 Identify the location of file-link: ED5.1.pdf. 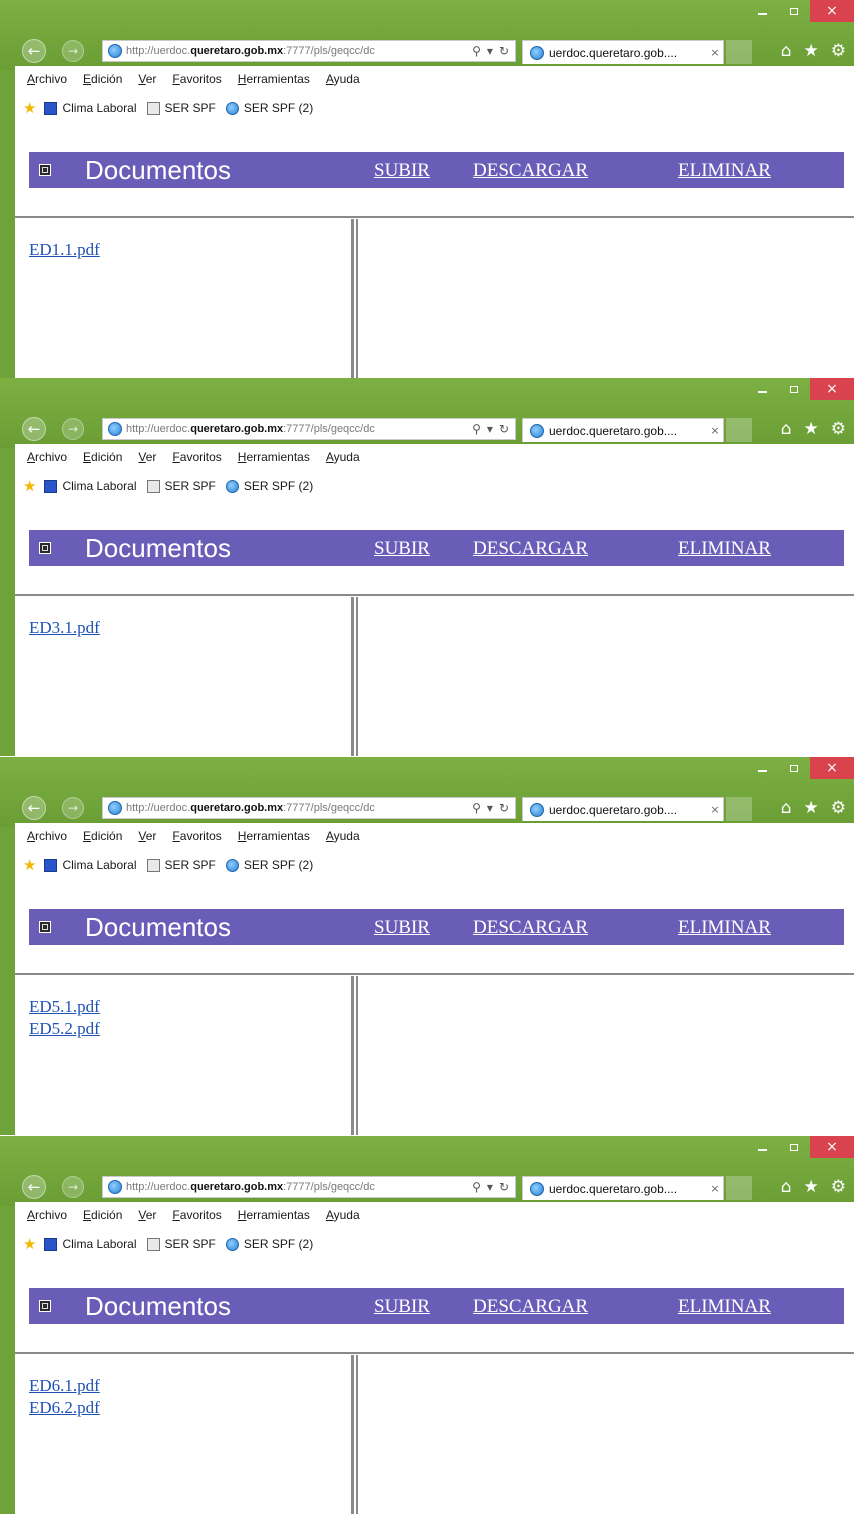
(64, 1007).